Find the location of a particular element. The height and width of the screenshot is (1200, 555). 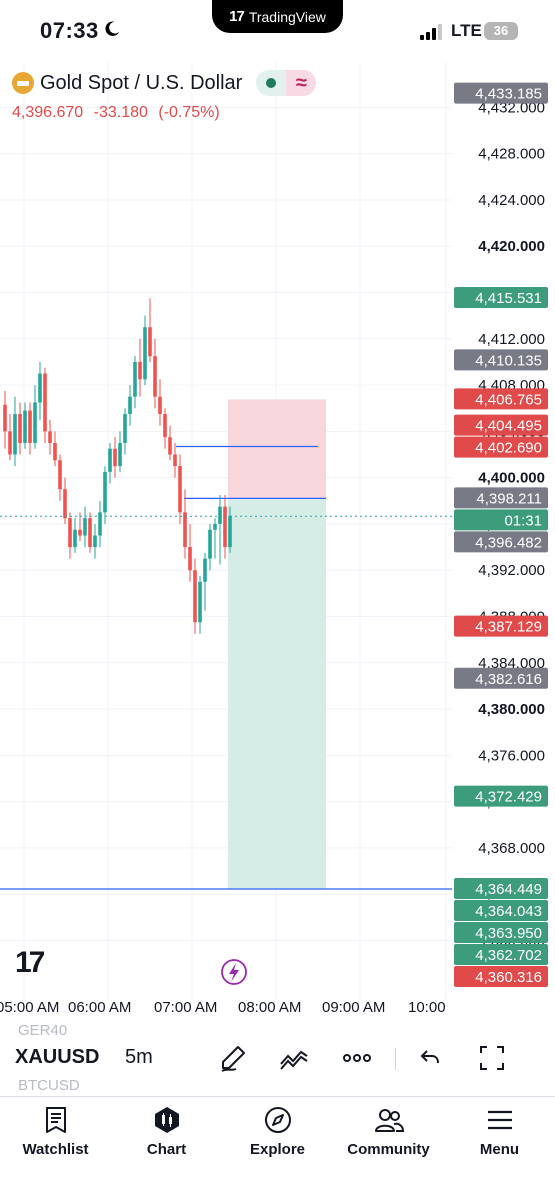

signal-icon is located at coordinates (431, 32).